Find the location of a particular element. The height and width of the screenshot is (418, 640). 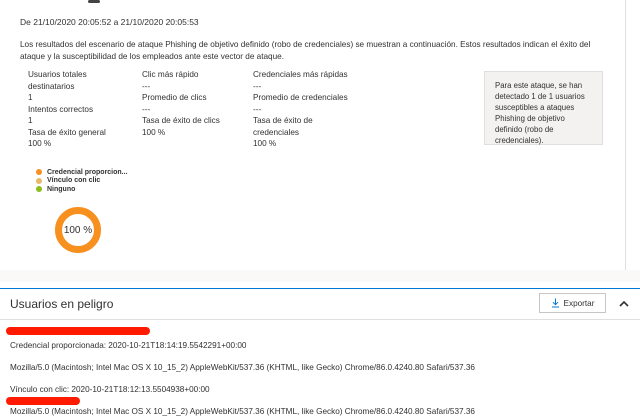

section-separator is located at coordinates (320, 276).